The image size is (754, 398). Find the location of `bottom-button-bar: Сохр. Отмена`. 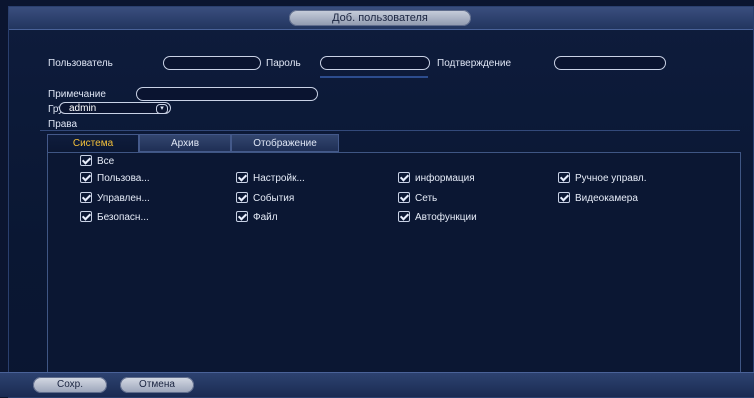

bottom-button-bar: Сохр. Отмена is located at coordinates (377, 384).